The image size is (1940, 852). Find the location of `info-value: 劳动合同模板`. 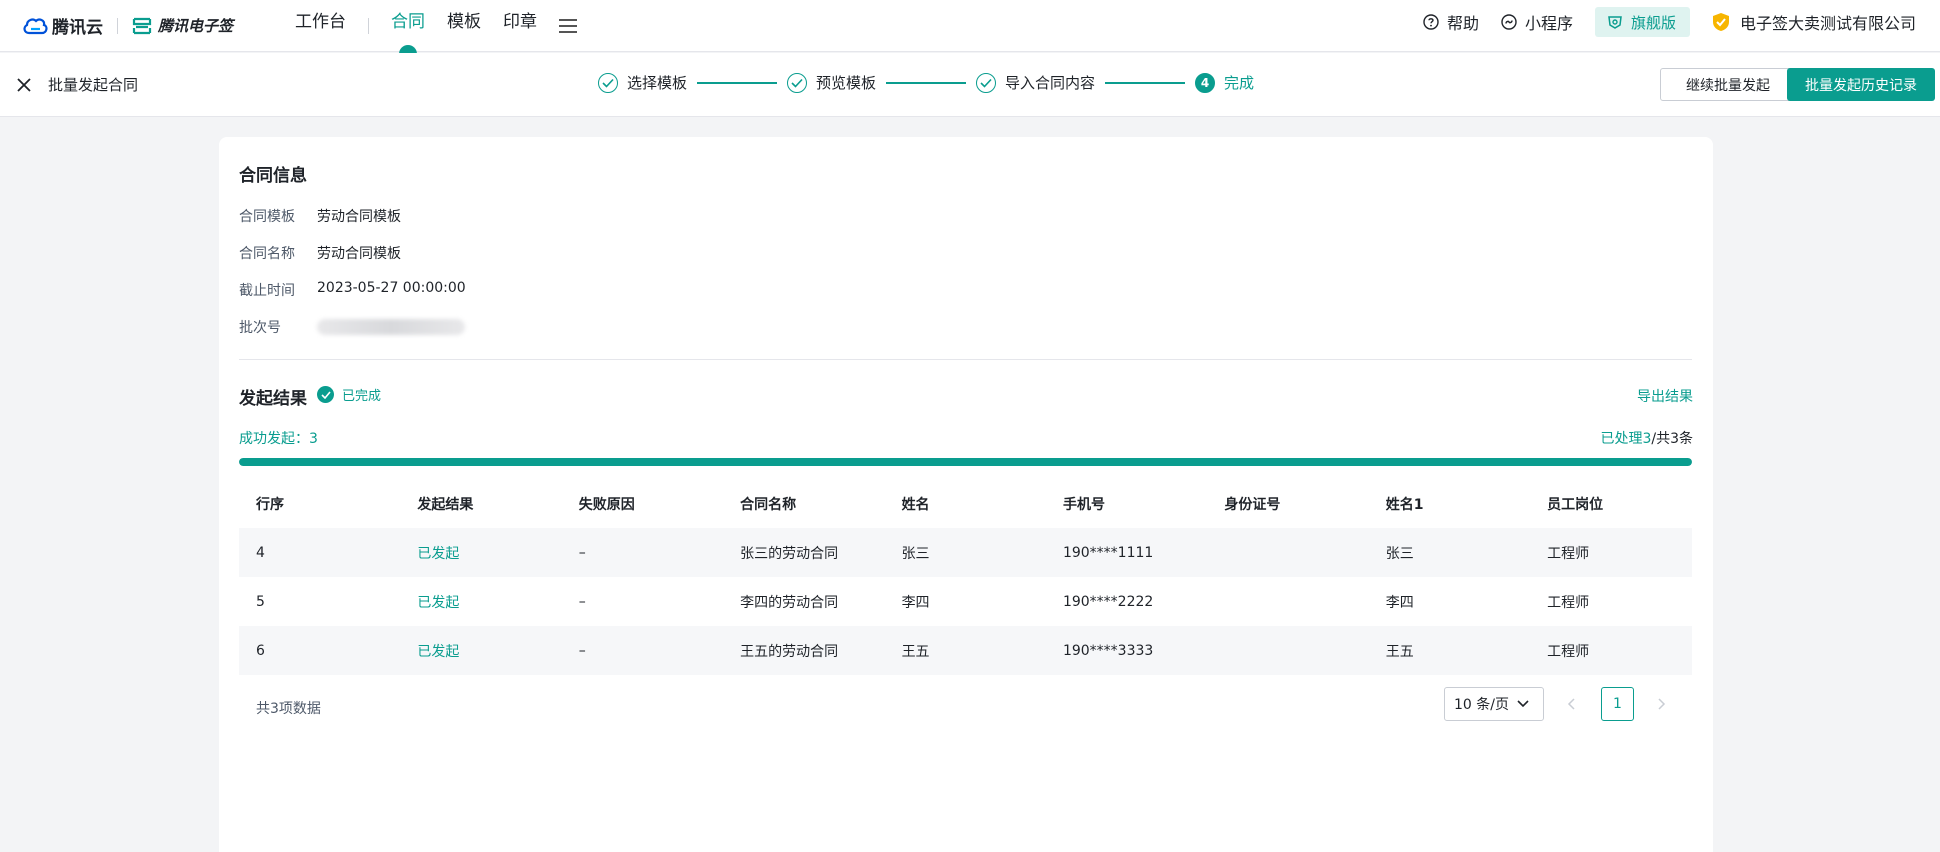

info-value: 劳动合同模板 is located at coordinates (359, 254).